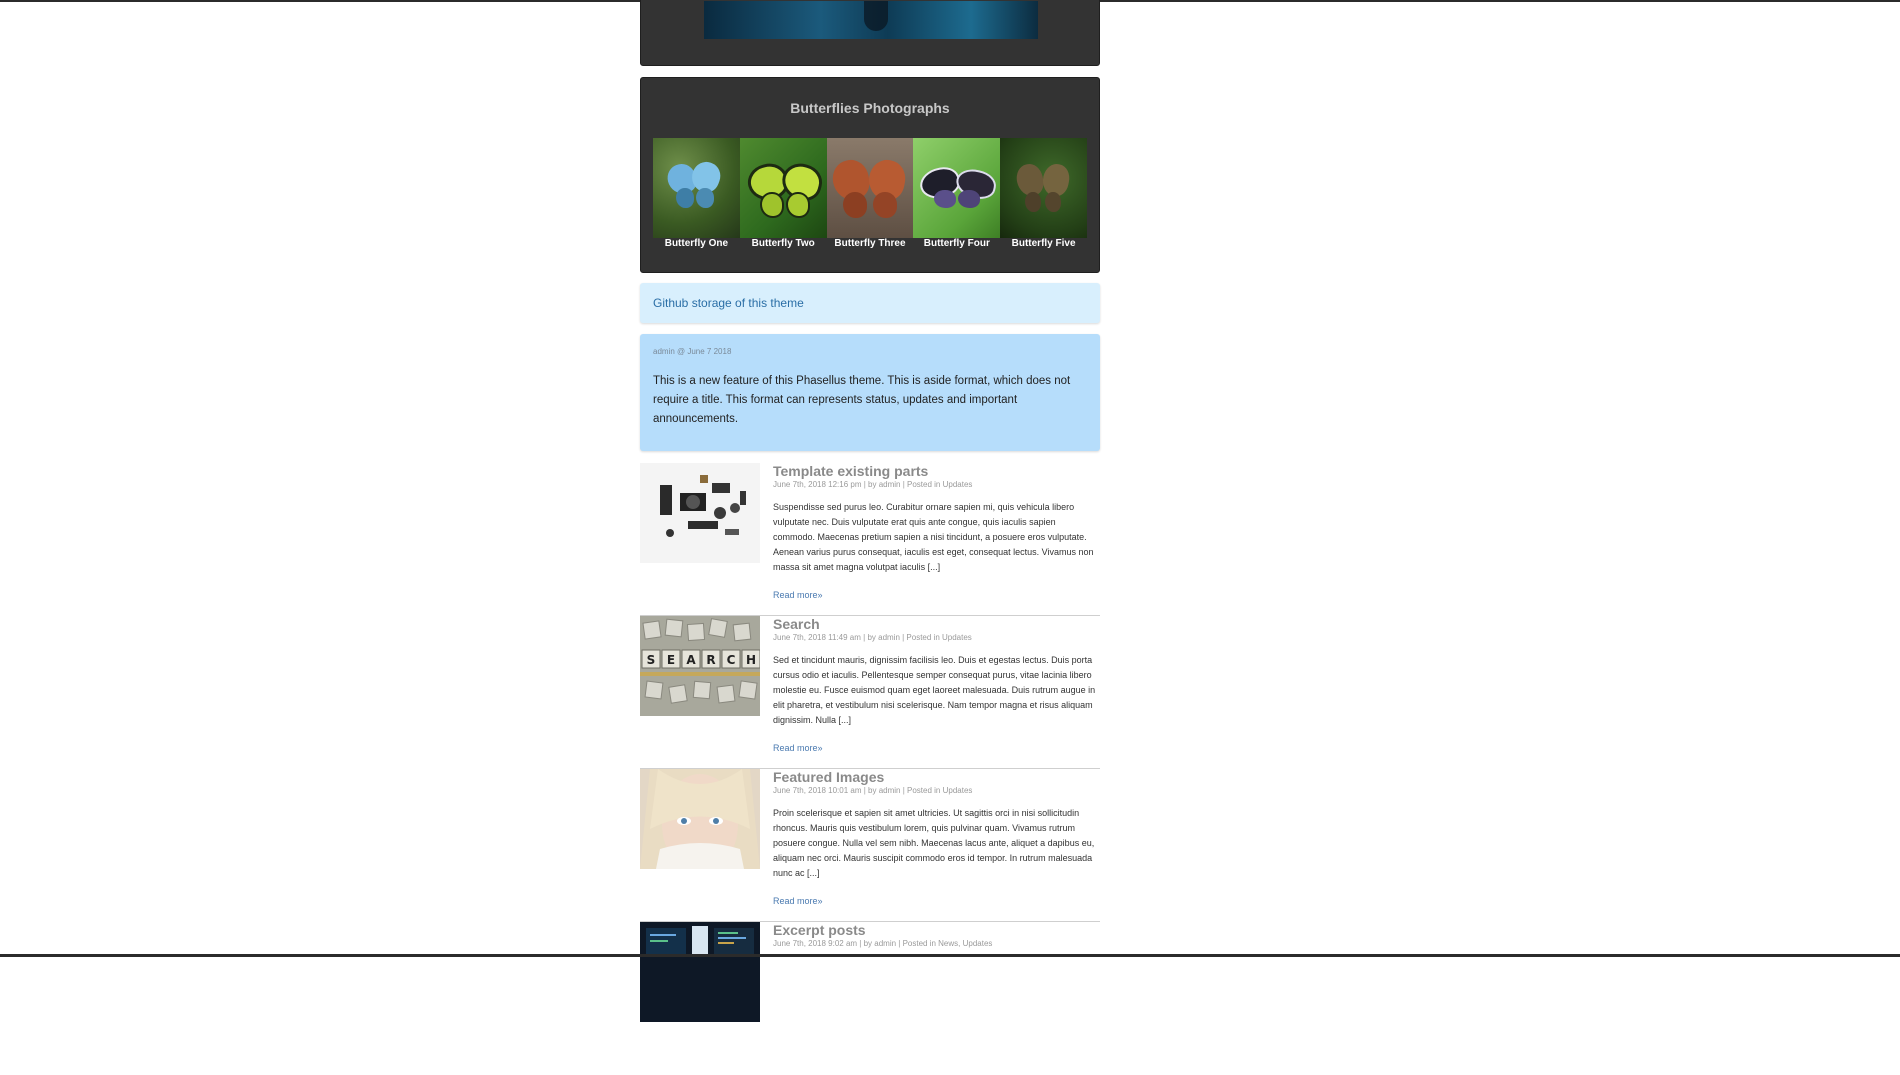 The width and height of the screenshot is (1900, 1075). Describe the element at coordinates (691, 660) in the screenshot. I see `search-tile-letter: A` at that location.